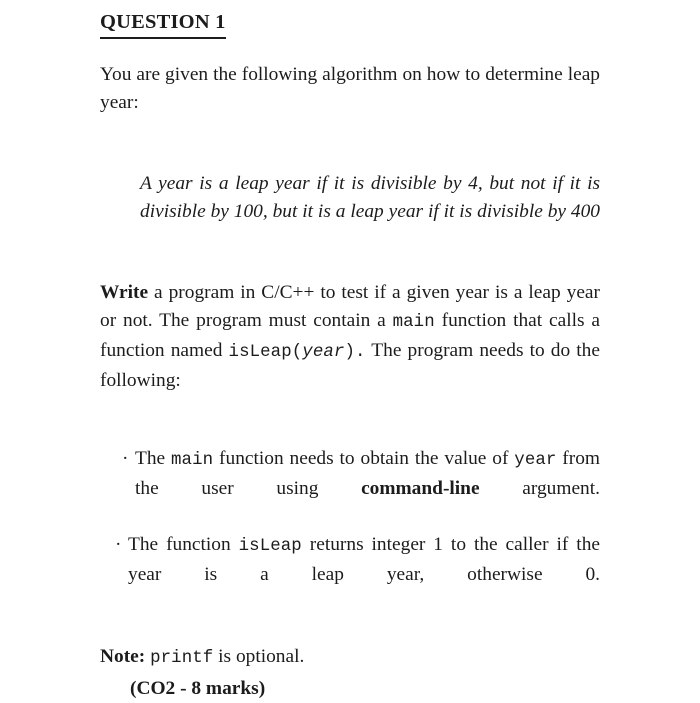  What do you see at coordinates (192, 460) in the screenshot?
I see `code-main-bullet: main` at bounding box center [192, 460].